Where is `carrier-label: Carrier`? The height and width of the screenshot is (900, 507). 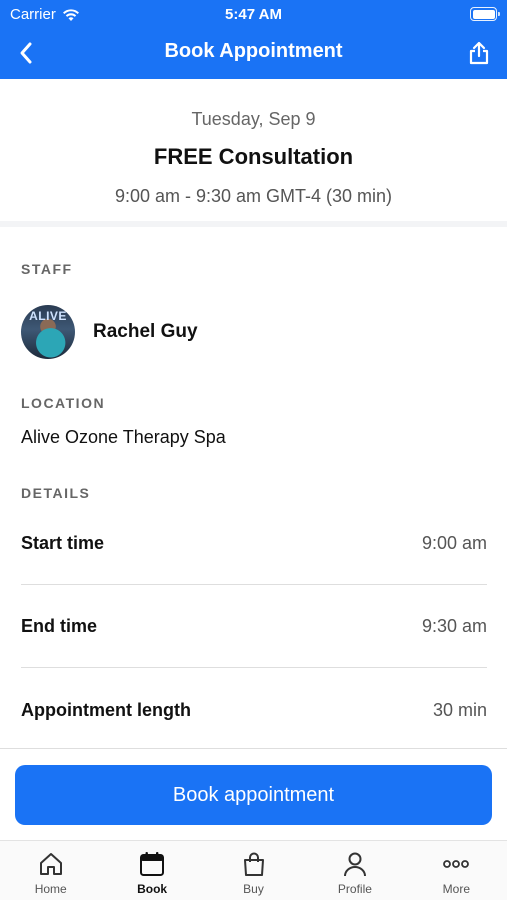 carrier-label: Carrier is located at coordinates (33, 14).